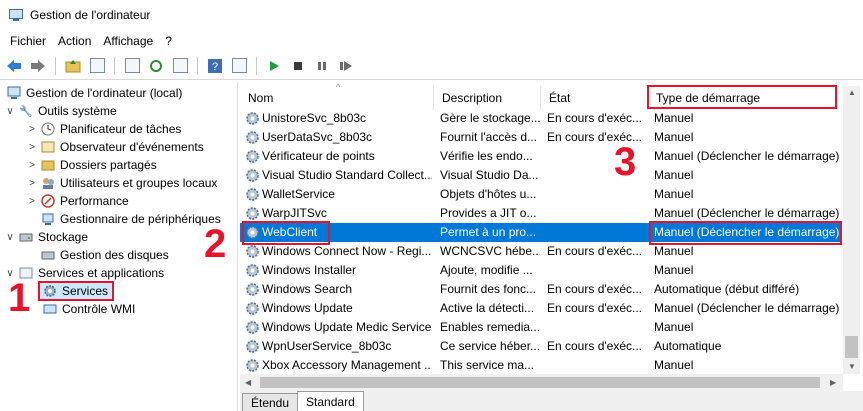 This screenshot has height=411, width=863. What do you see at coordinates (38, 66) in the screenshot?
I see `forward-arrow-icon` at bounding box center [38, 66].